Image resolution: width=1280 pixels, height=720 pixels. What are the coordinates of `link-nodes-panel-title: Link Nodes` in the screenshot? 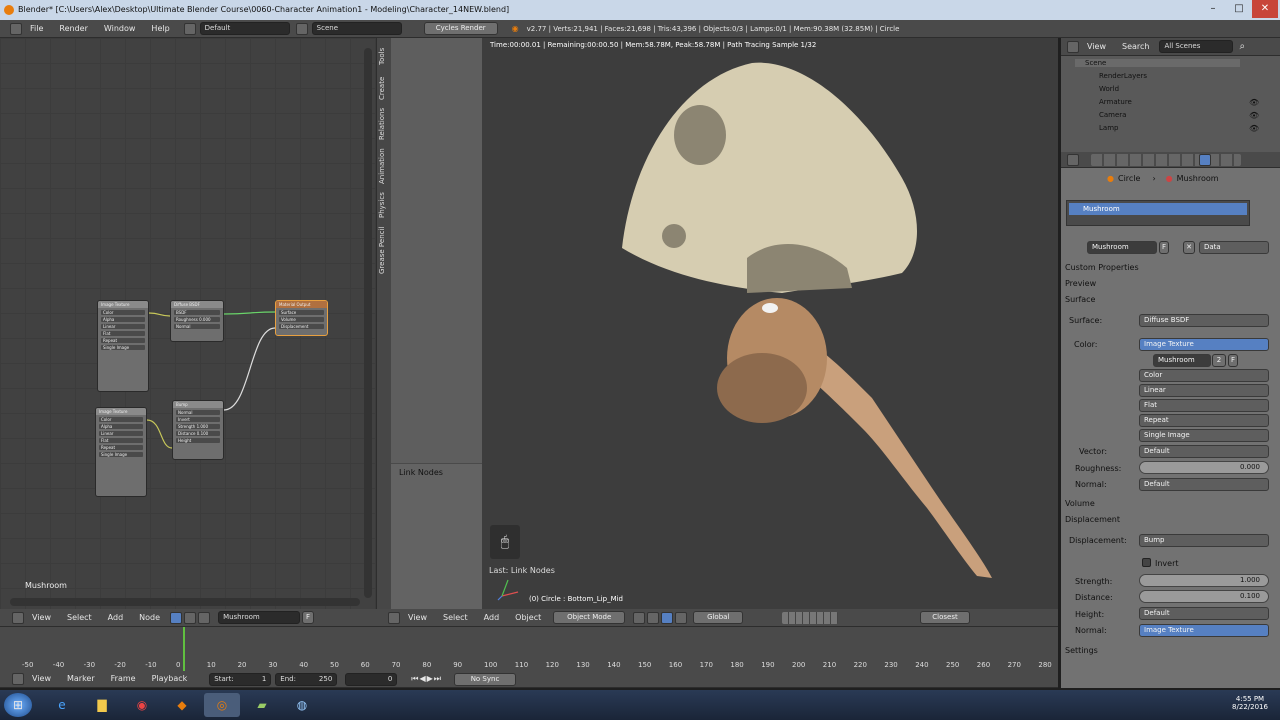 It's located at (437, 470).